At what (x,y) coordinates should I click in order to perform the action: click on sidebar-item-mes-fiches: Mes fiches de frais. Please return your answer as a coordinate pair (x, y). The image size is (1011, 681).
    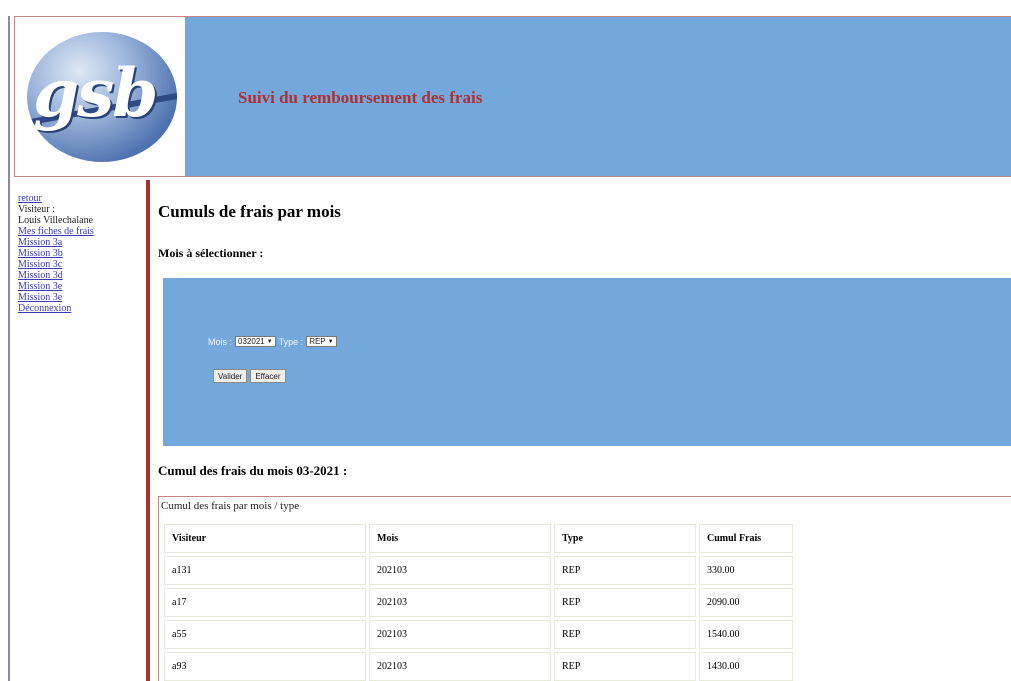
    Looking at the image, I should click on (80, 231).